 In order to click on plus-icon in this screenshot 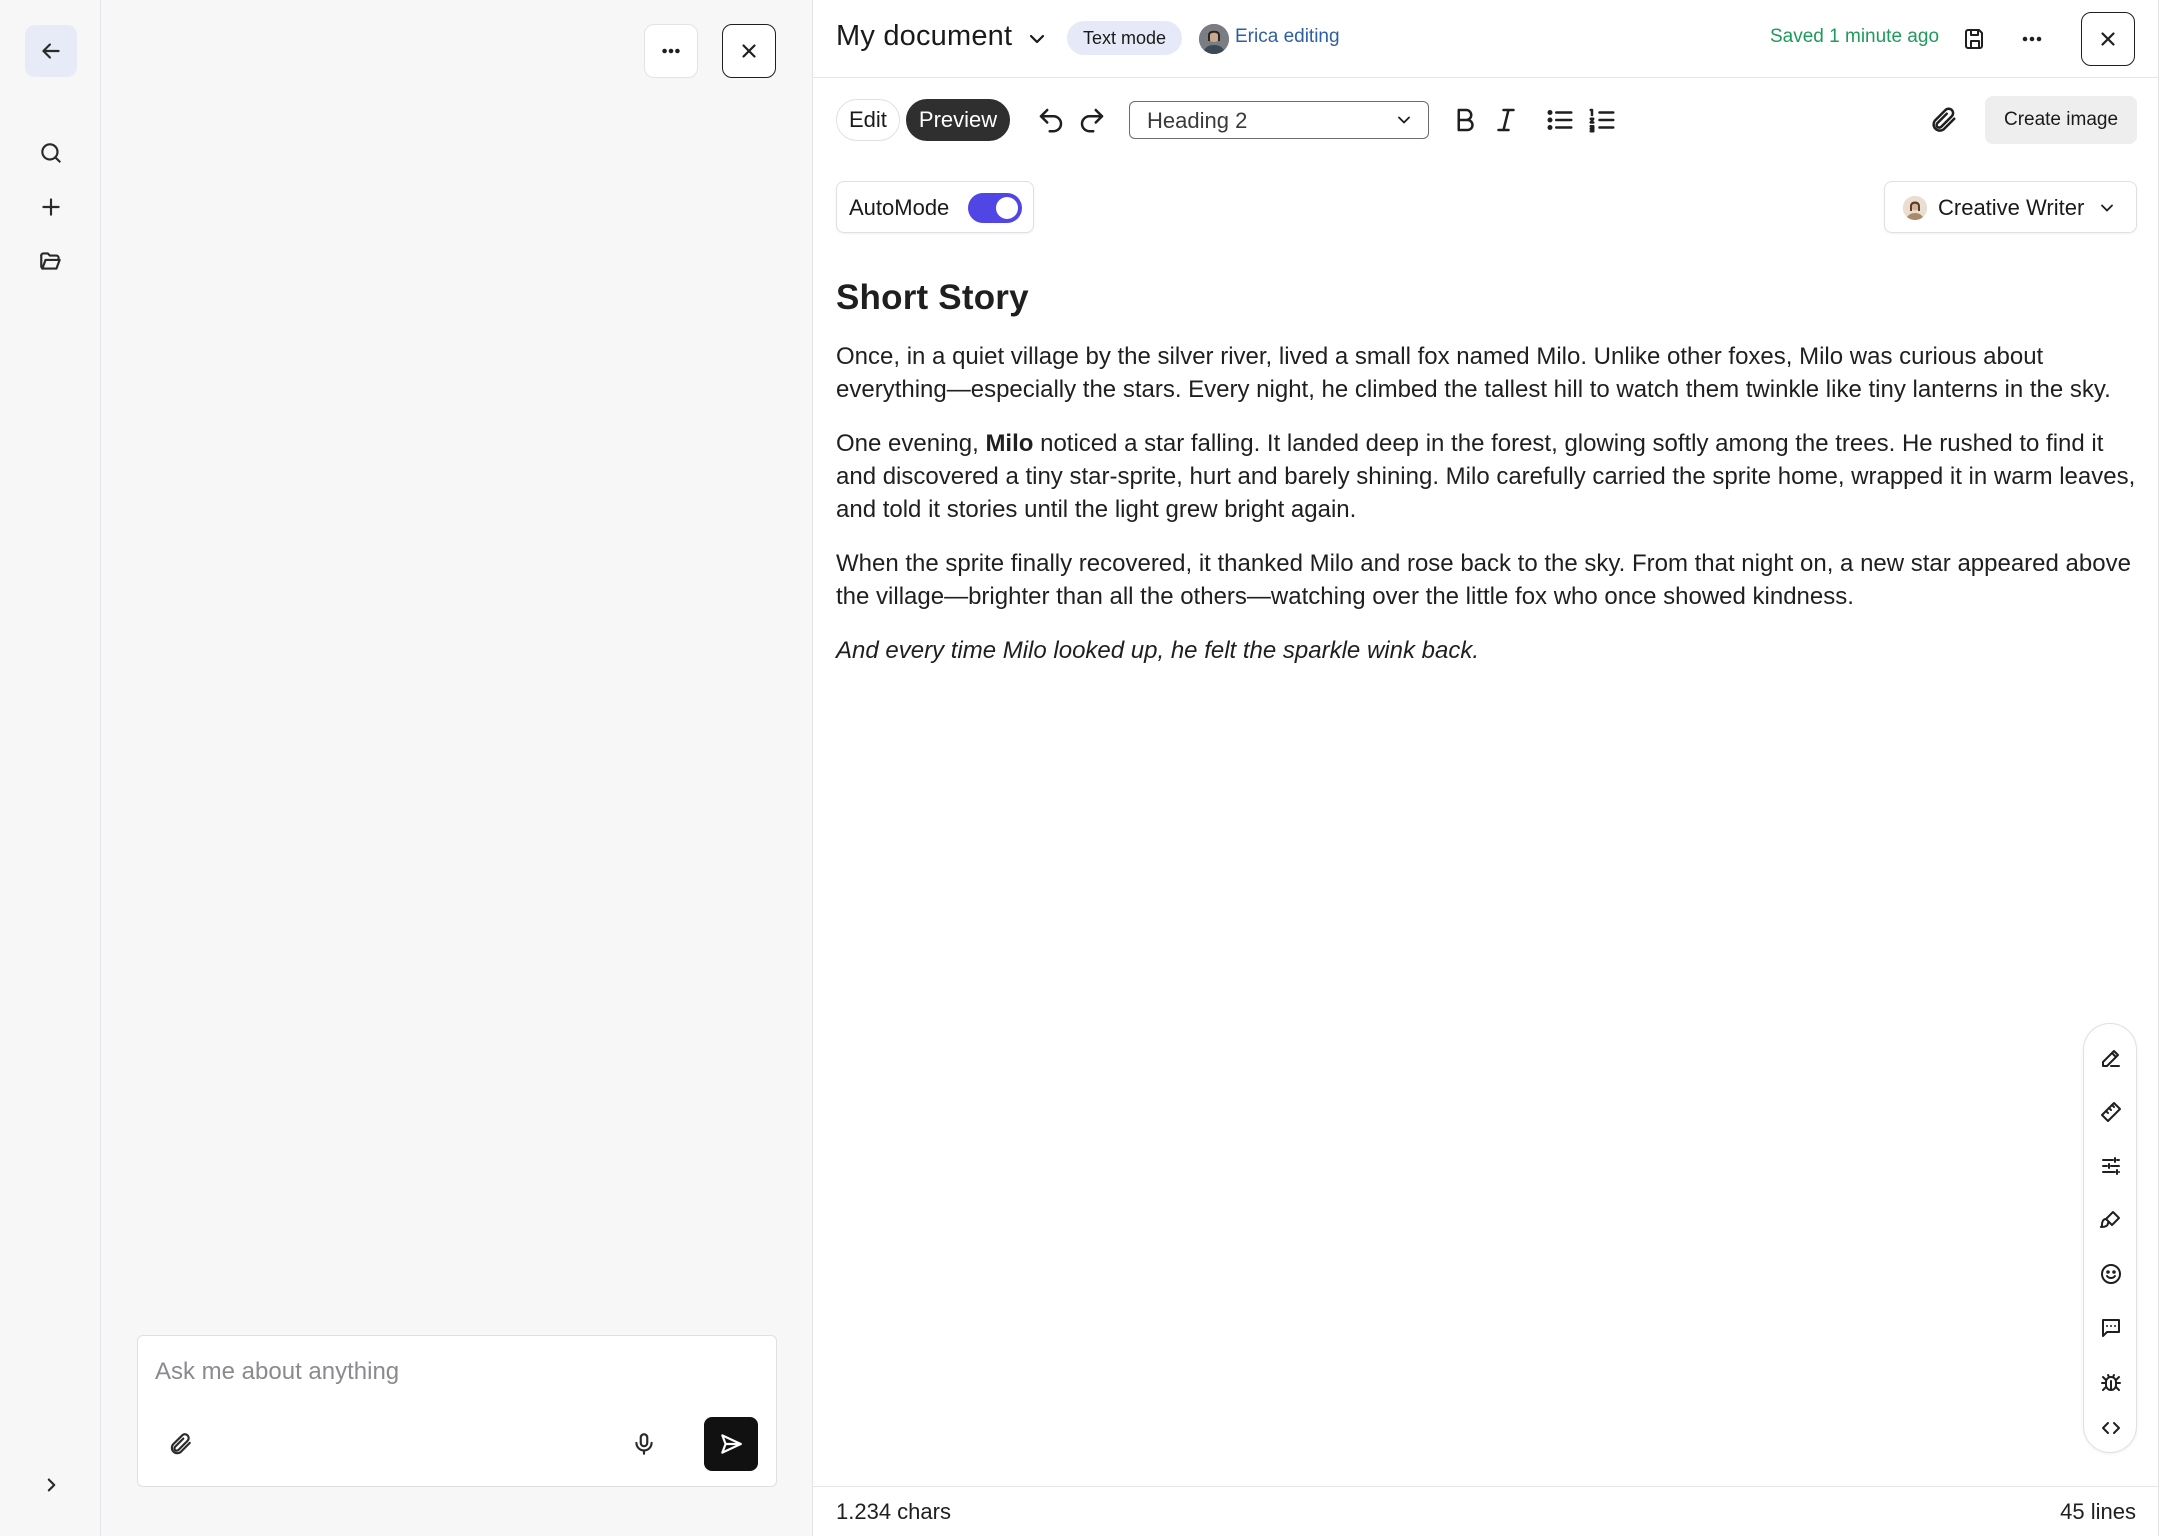, I will do `click(51, 207)`.